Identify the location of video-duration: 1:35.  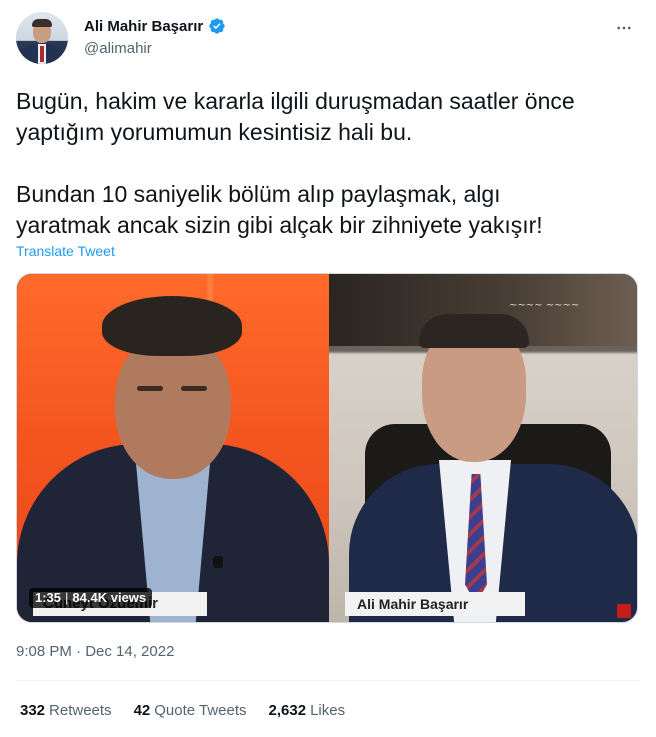
(48, 597).